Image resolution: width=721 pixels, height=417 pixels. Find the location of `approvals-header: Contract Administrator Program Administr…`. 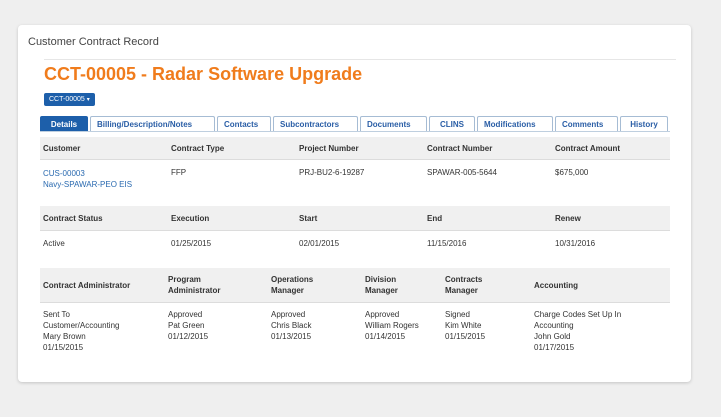

approvals-header: Contract Administrator Program Administr… is located at coordinates (355, 285).